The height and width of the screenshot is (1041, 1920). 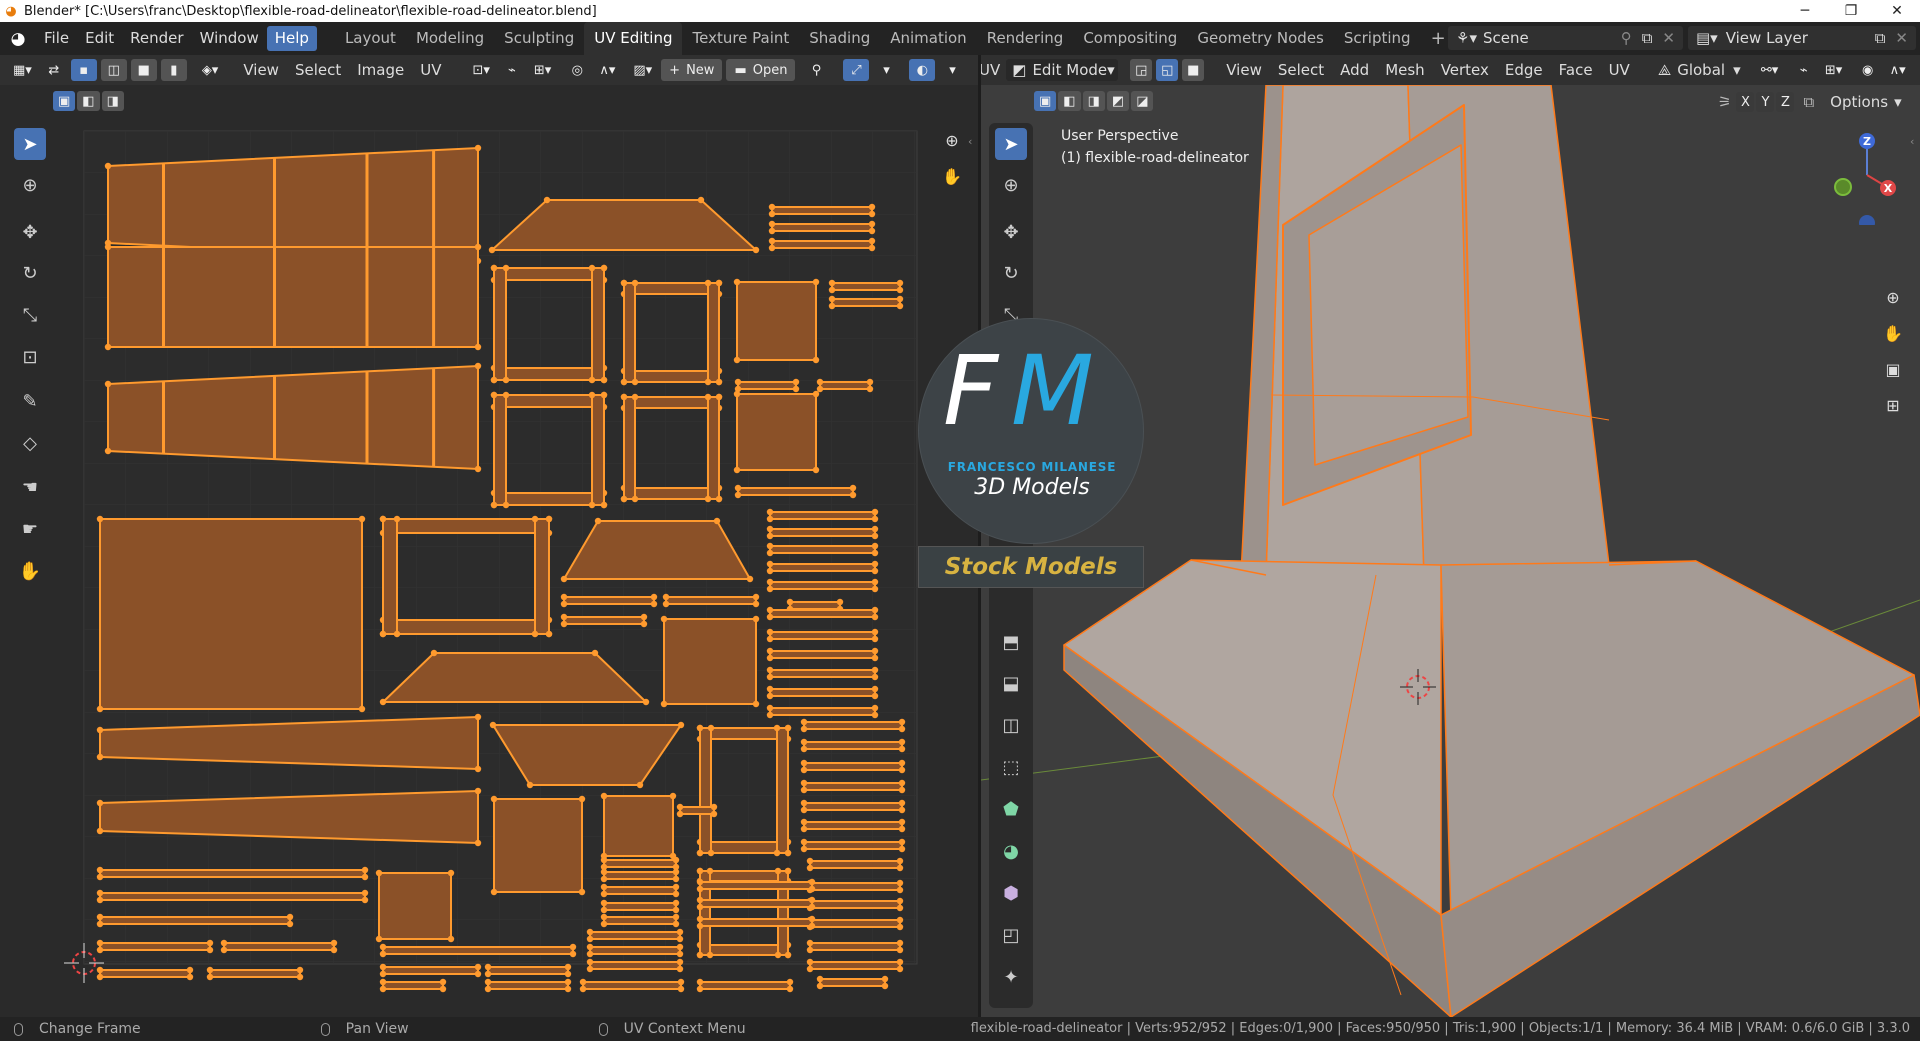 What do you see at coordinates (173, 70) in the screenshot?
I see `island-select-icon: ▮` at bounding box center [173, 70].